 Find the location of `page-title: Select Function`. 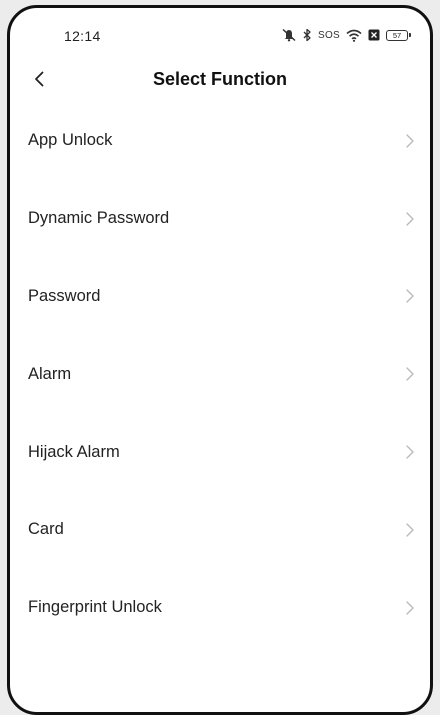

page-title: Select Function is located at coordinates (219, 79).